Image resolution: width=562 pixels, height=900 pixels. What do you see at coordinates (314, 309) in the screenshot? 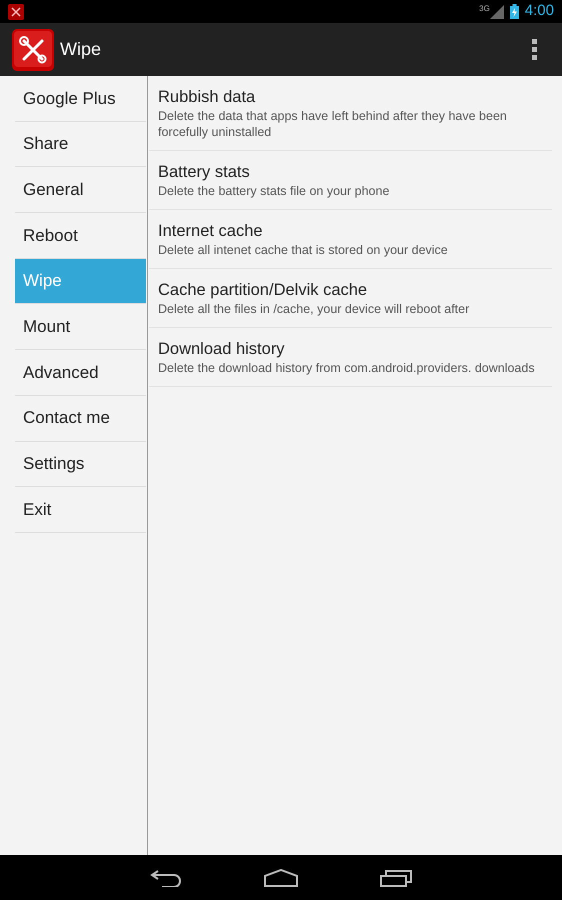
I see `preference-summary: Delete all the files in /cache, your device will reboot after` at bounding box center [314, 309].